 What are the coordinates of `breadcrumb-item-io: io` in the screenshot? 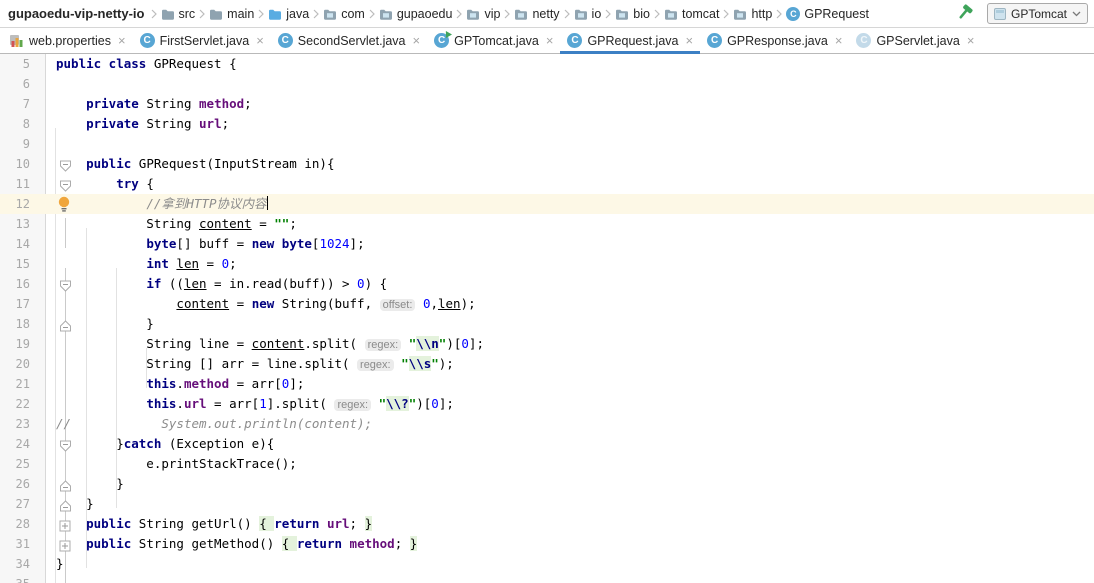 It's located at (587, 14).